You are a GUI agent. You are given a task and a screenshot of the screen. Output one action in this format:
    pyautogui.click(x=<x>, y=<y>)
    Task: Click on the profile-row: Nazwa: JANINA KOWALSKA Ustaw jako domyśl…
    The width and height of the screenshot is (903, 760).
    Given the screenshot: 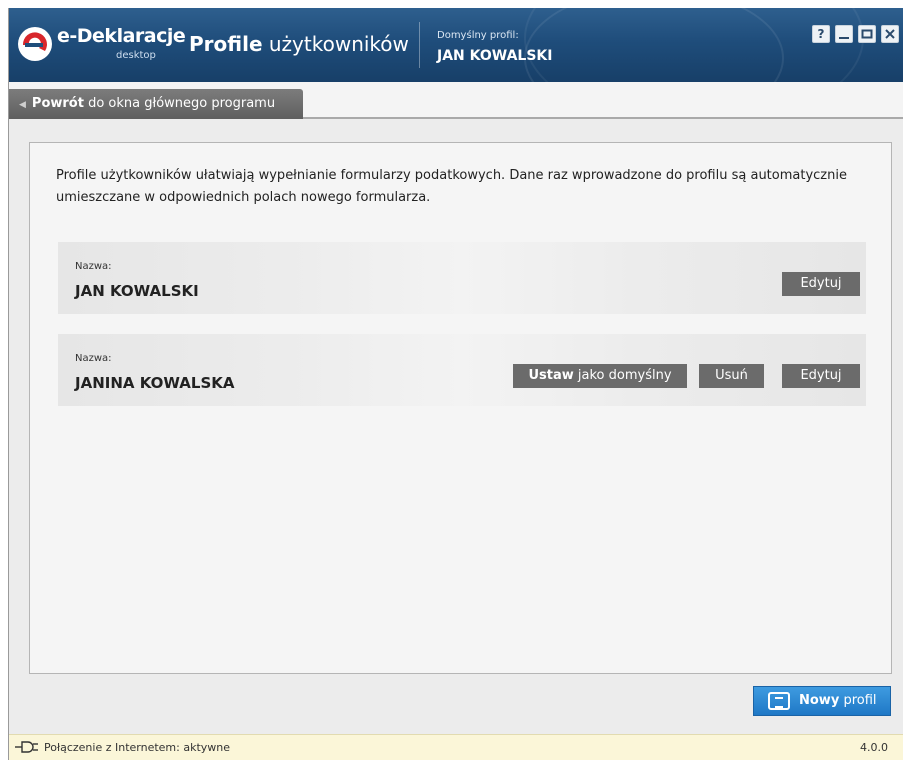 What is the action you would take?
    pyautogui.click(x=462, y=370)
    